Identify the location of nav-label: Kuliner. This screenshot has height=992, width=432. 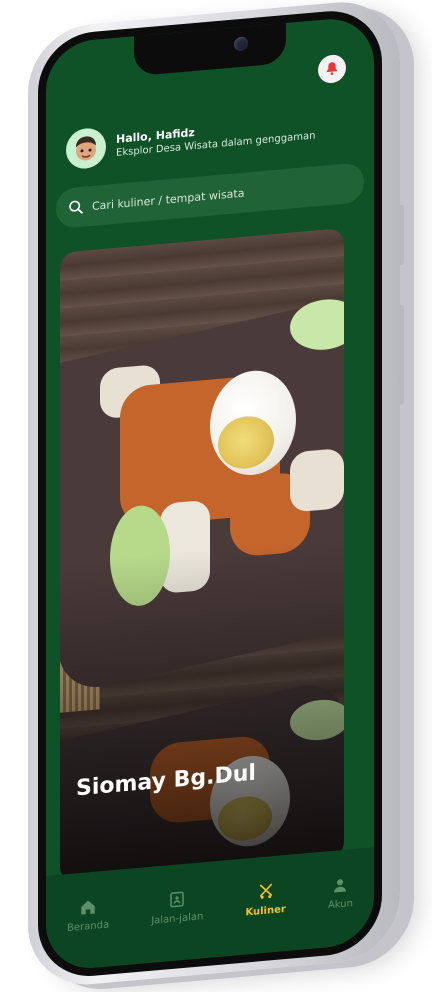
(265, 911).